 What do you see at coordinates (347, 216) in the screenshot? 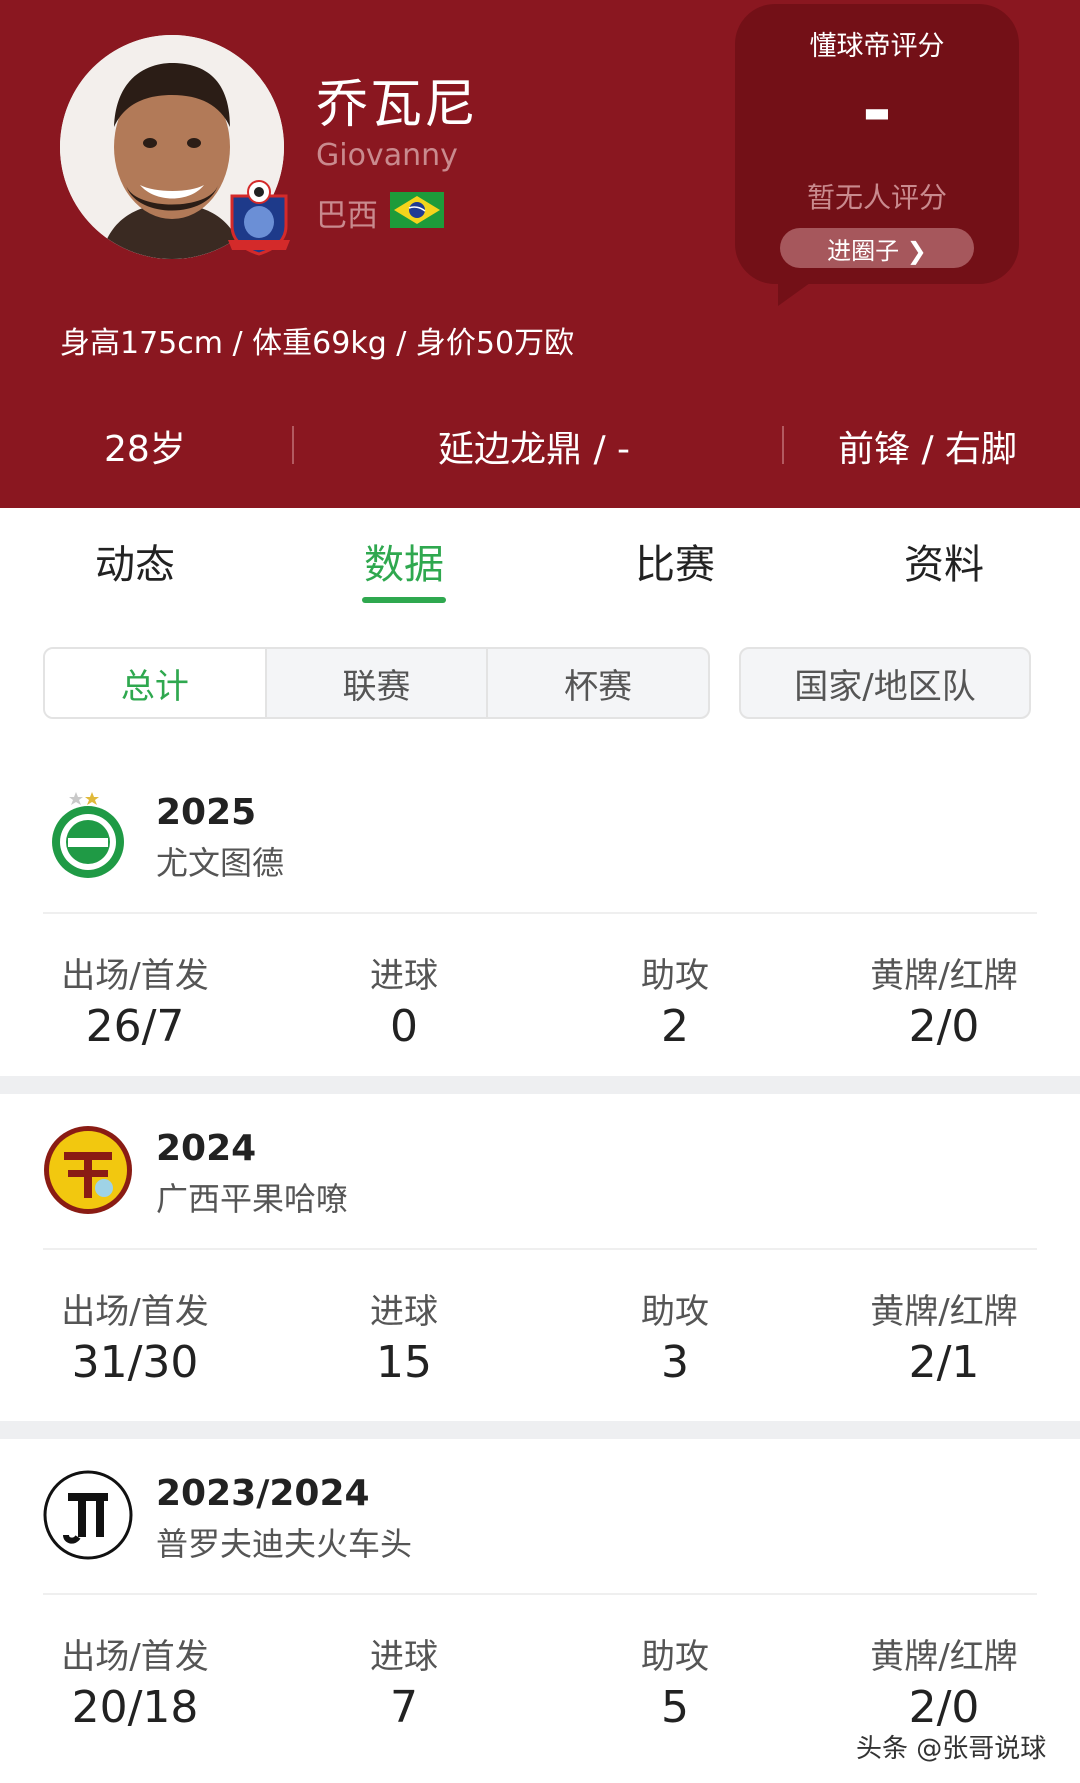
I see `player-nationality: 巴西` at bounding box center [347, 216].